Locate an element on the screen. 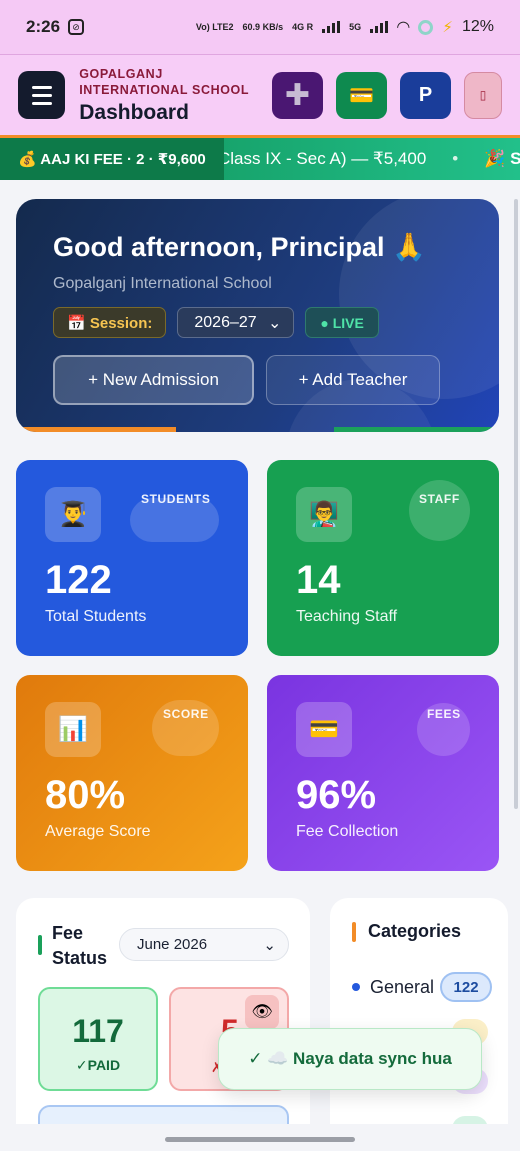  new-admission-button: + New Admission is located at coordinates (153, 380).